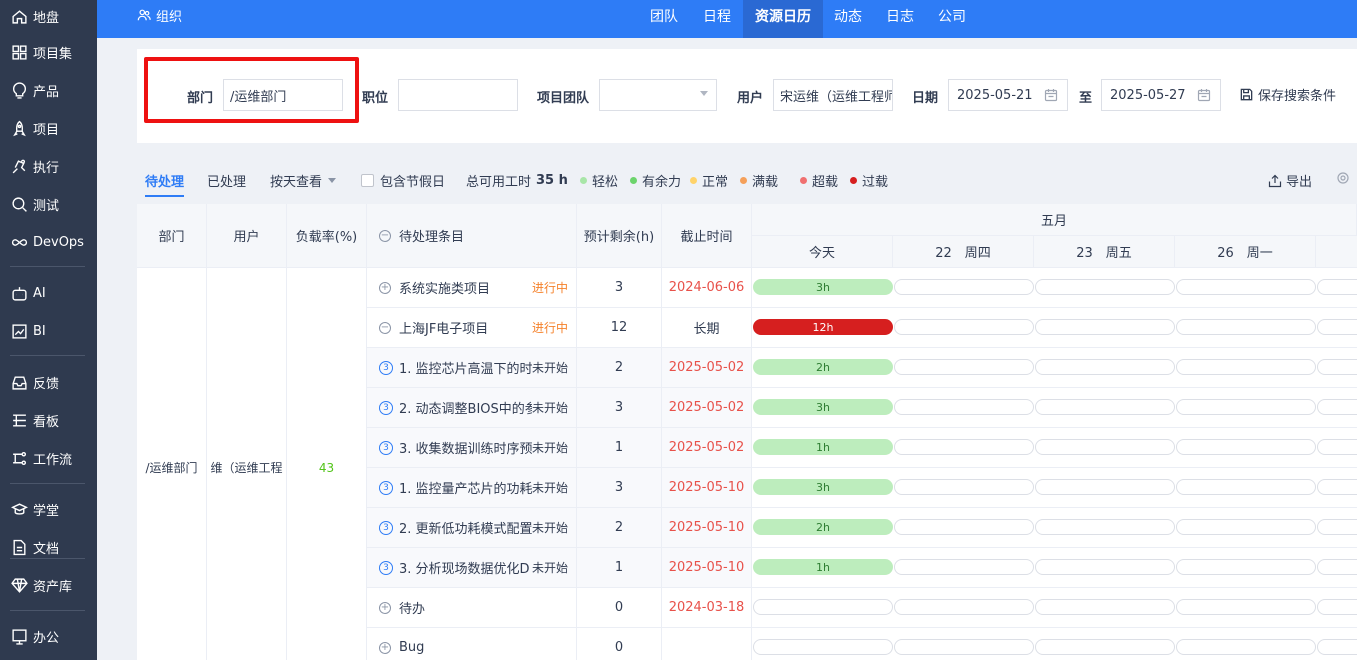 This screenshot has height=660, width=1357. I want to click on sidebar-item-magnifier: 测试, so click(48, 204).